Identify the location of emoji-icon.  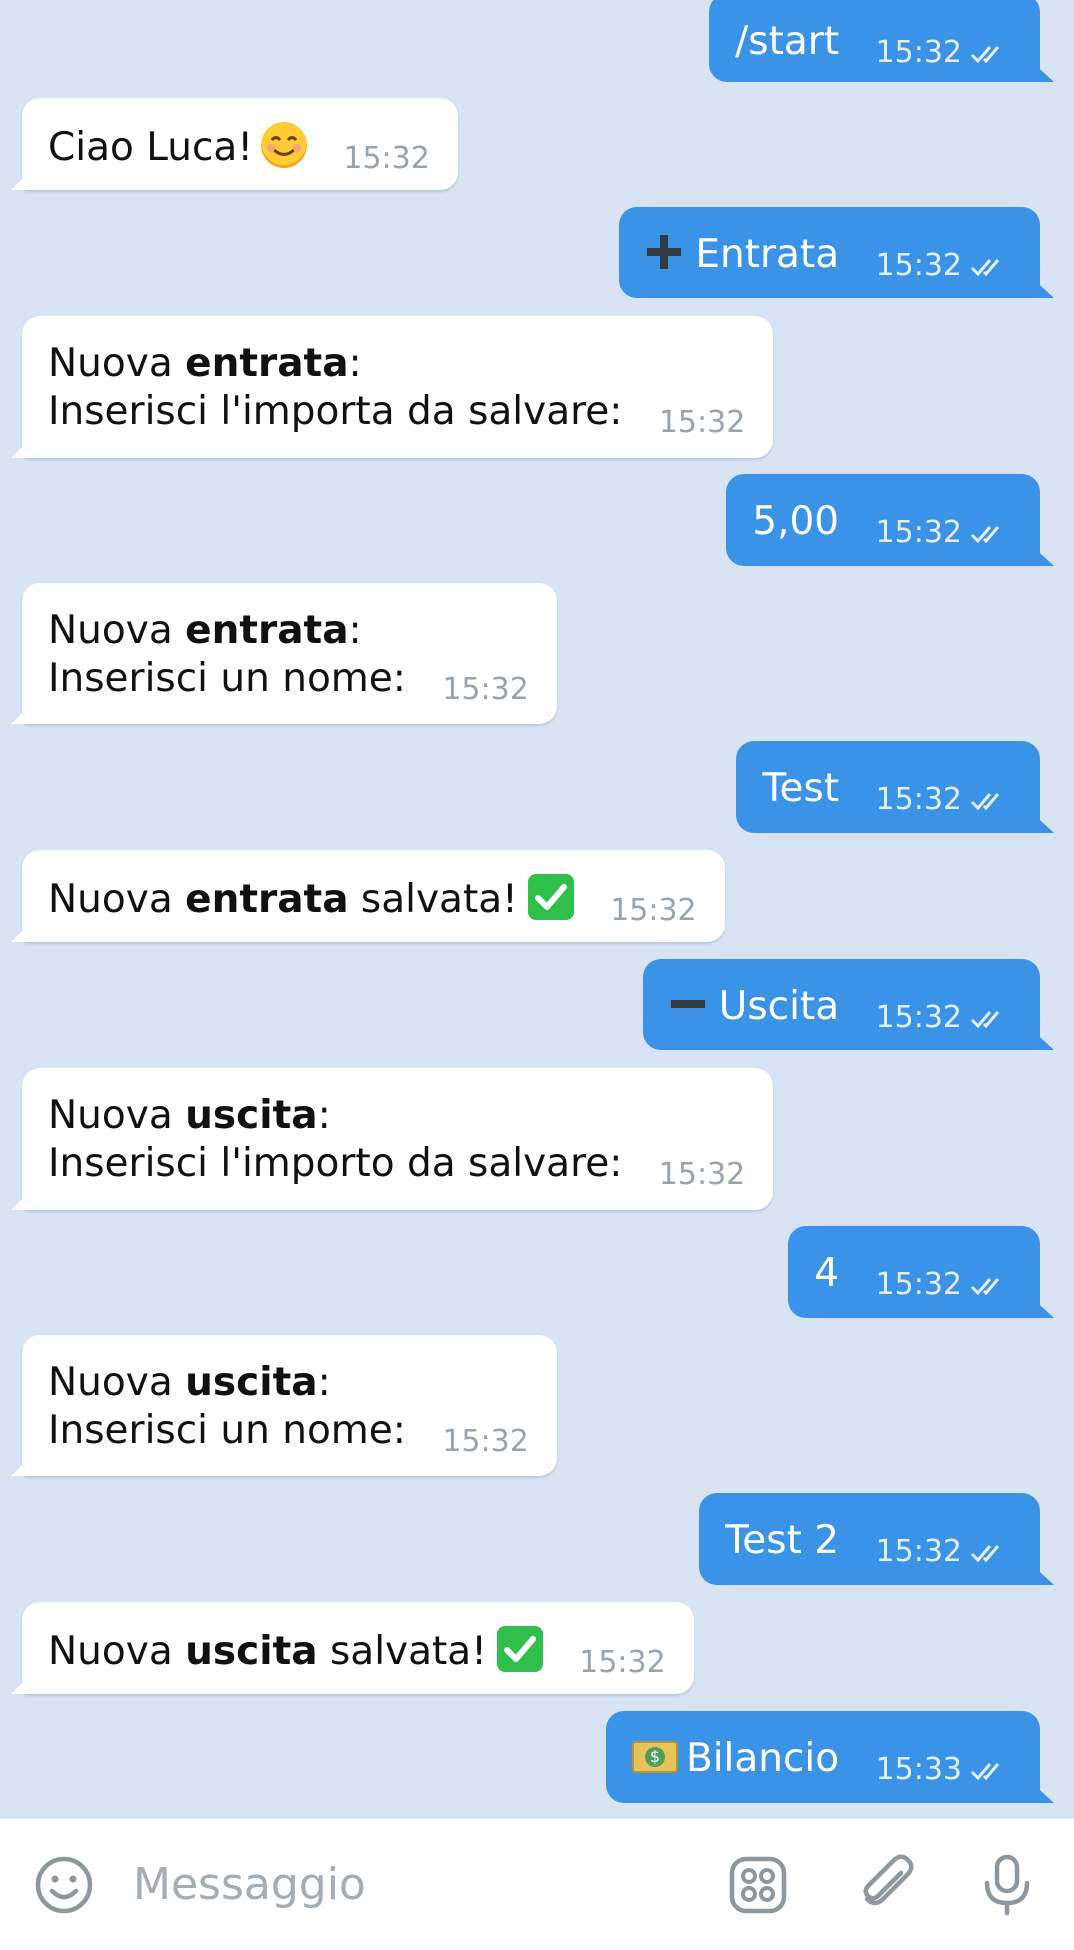
(64, 1885).